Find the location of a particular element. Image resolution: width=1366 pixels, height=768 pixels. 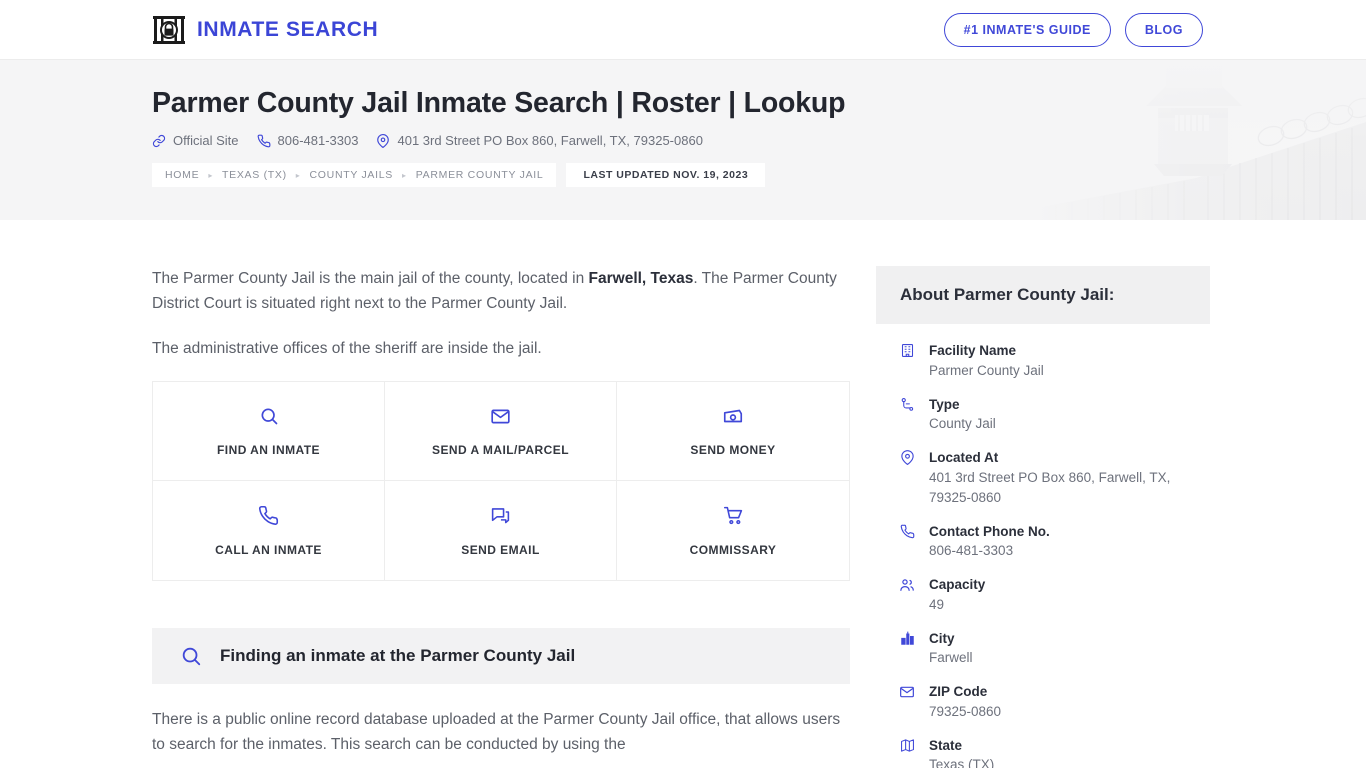

header-actions: #1 INMATE'S GUIDE BLOG is located at coordinates (1073, 29).